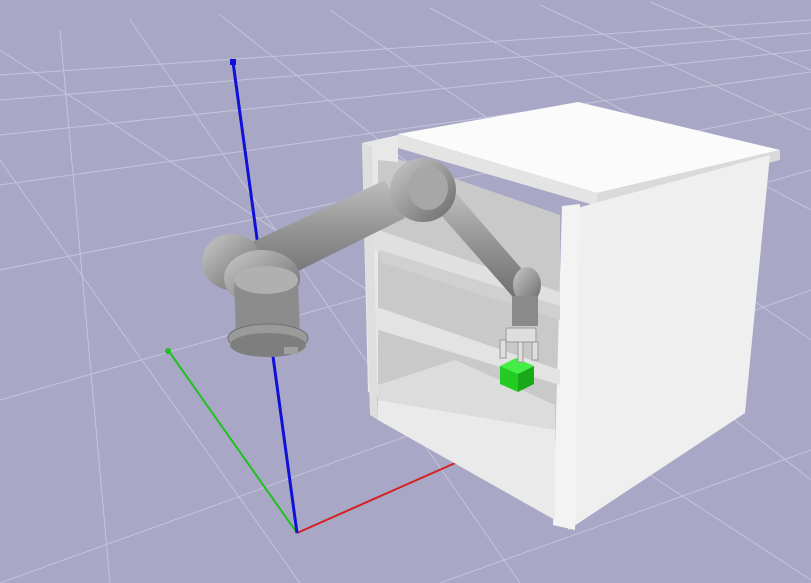  I want to click on elbow-joint-cap, so click(428, 188).